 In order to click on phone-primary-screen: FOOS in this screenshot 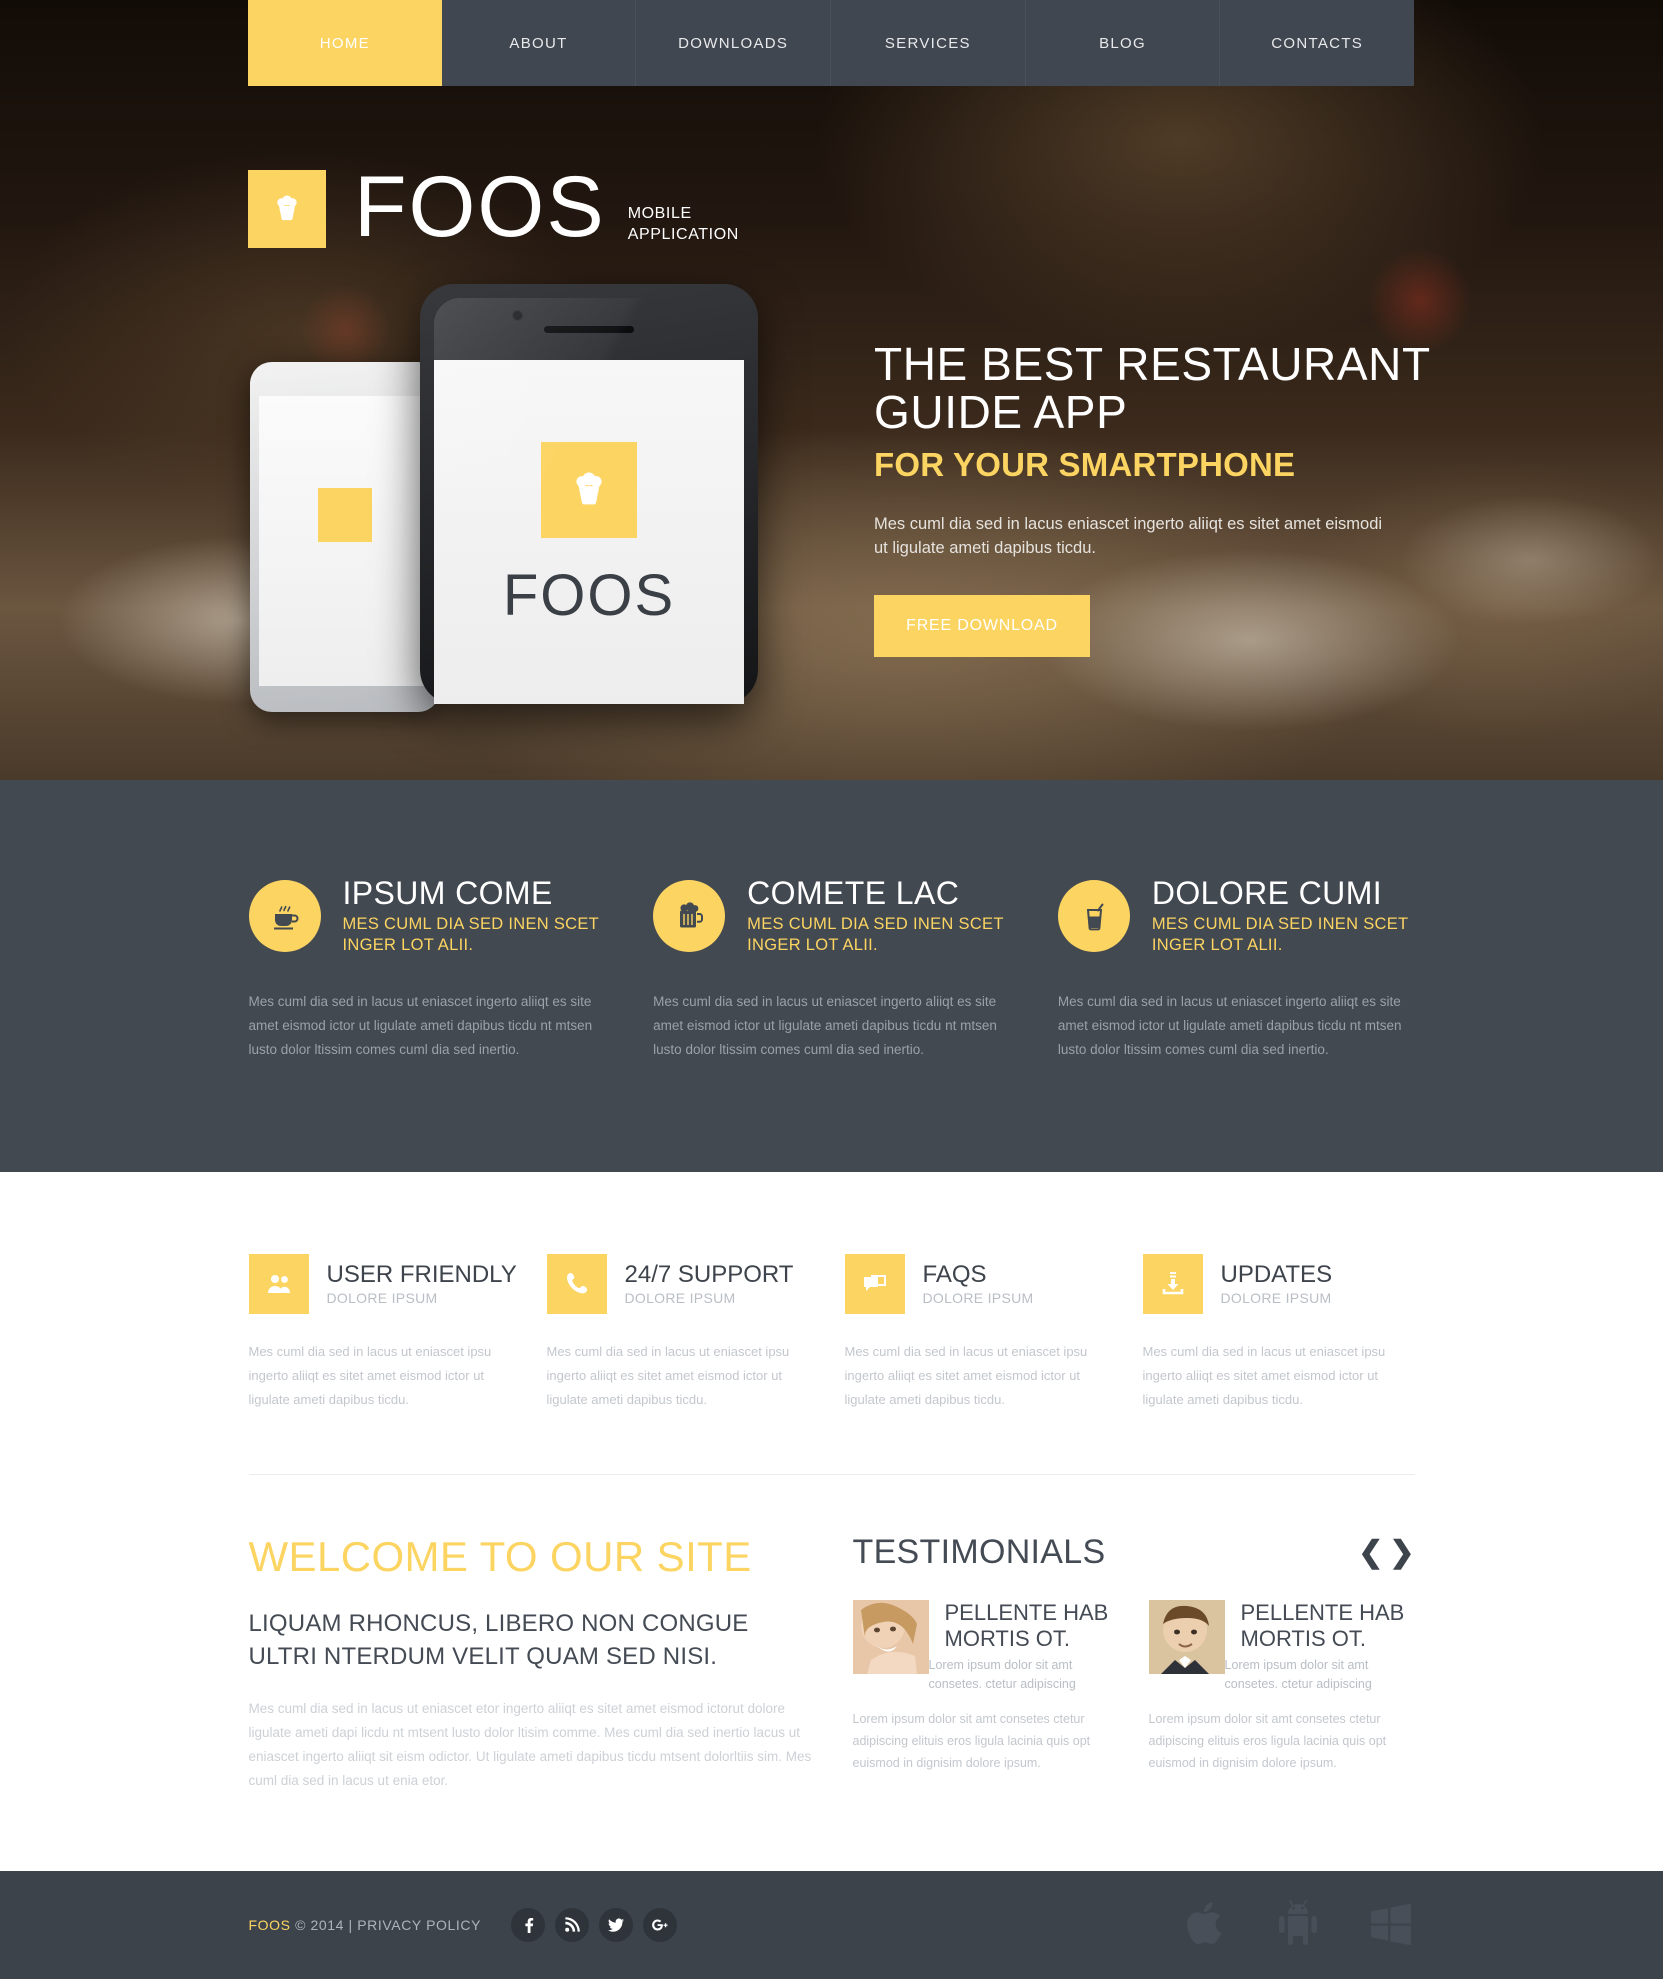, I will do `click(589, 532)`.